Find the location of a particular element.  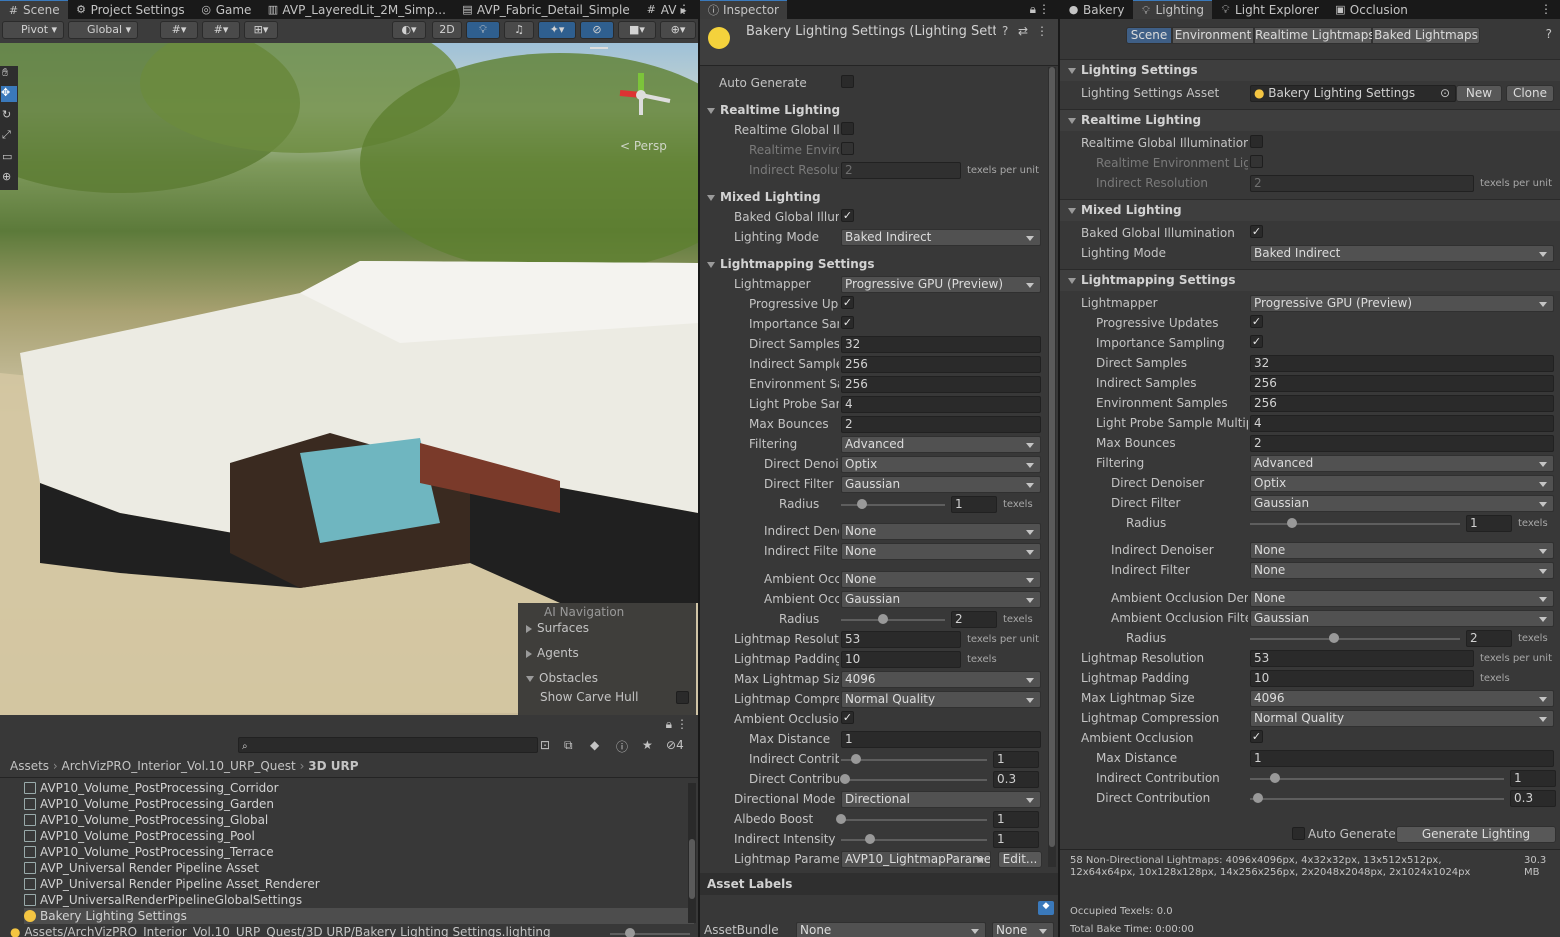

generate-lighting-button: Generate Lighting is located at coordinates (1476, 834).